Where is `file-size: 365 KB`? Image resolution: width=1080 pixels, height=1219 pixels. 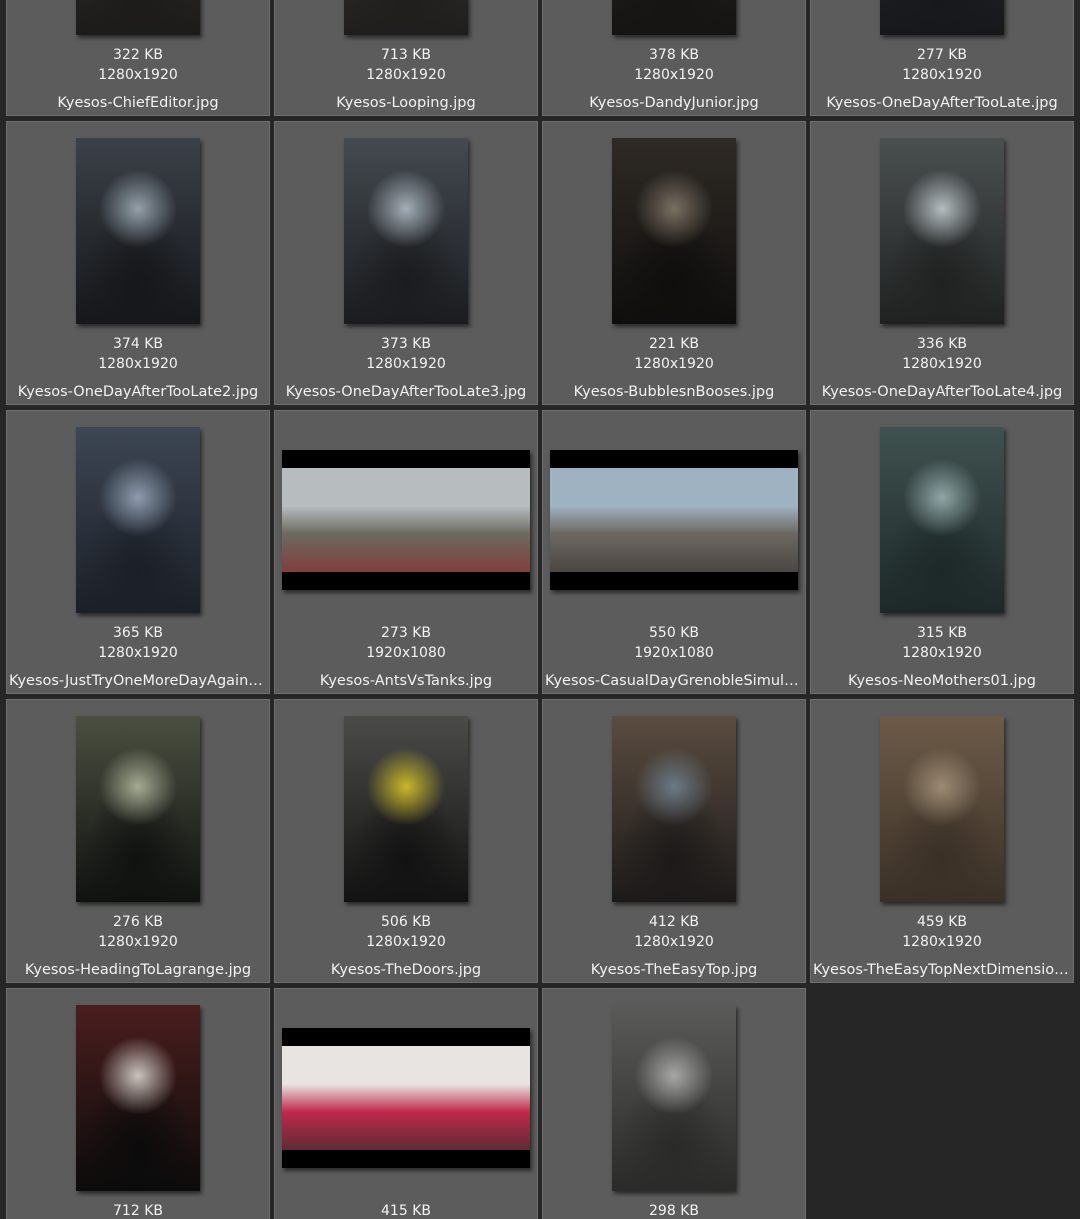 file-size: 365 KB is located at coordinates (138, 633).